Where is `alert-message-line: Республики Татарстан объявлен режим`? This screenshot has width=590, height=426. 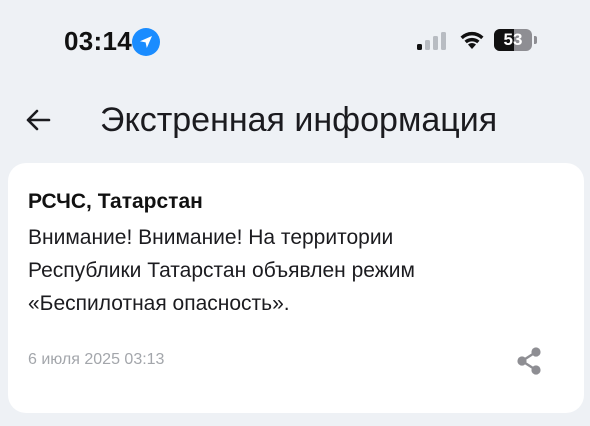 alert-message-line: Республики Татарстан объявлен режим is located at coordinates (221, 270).